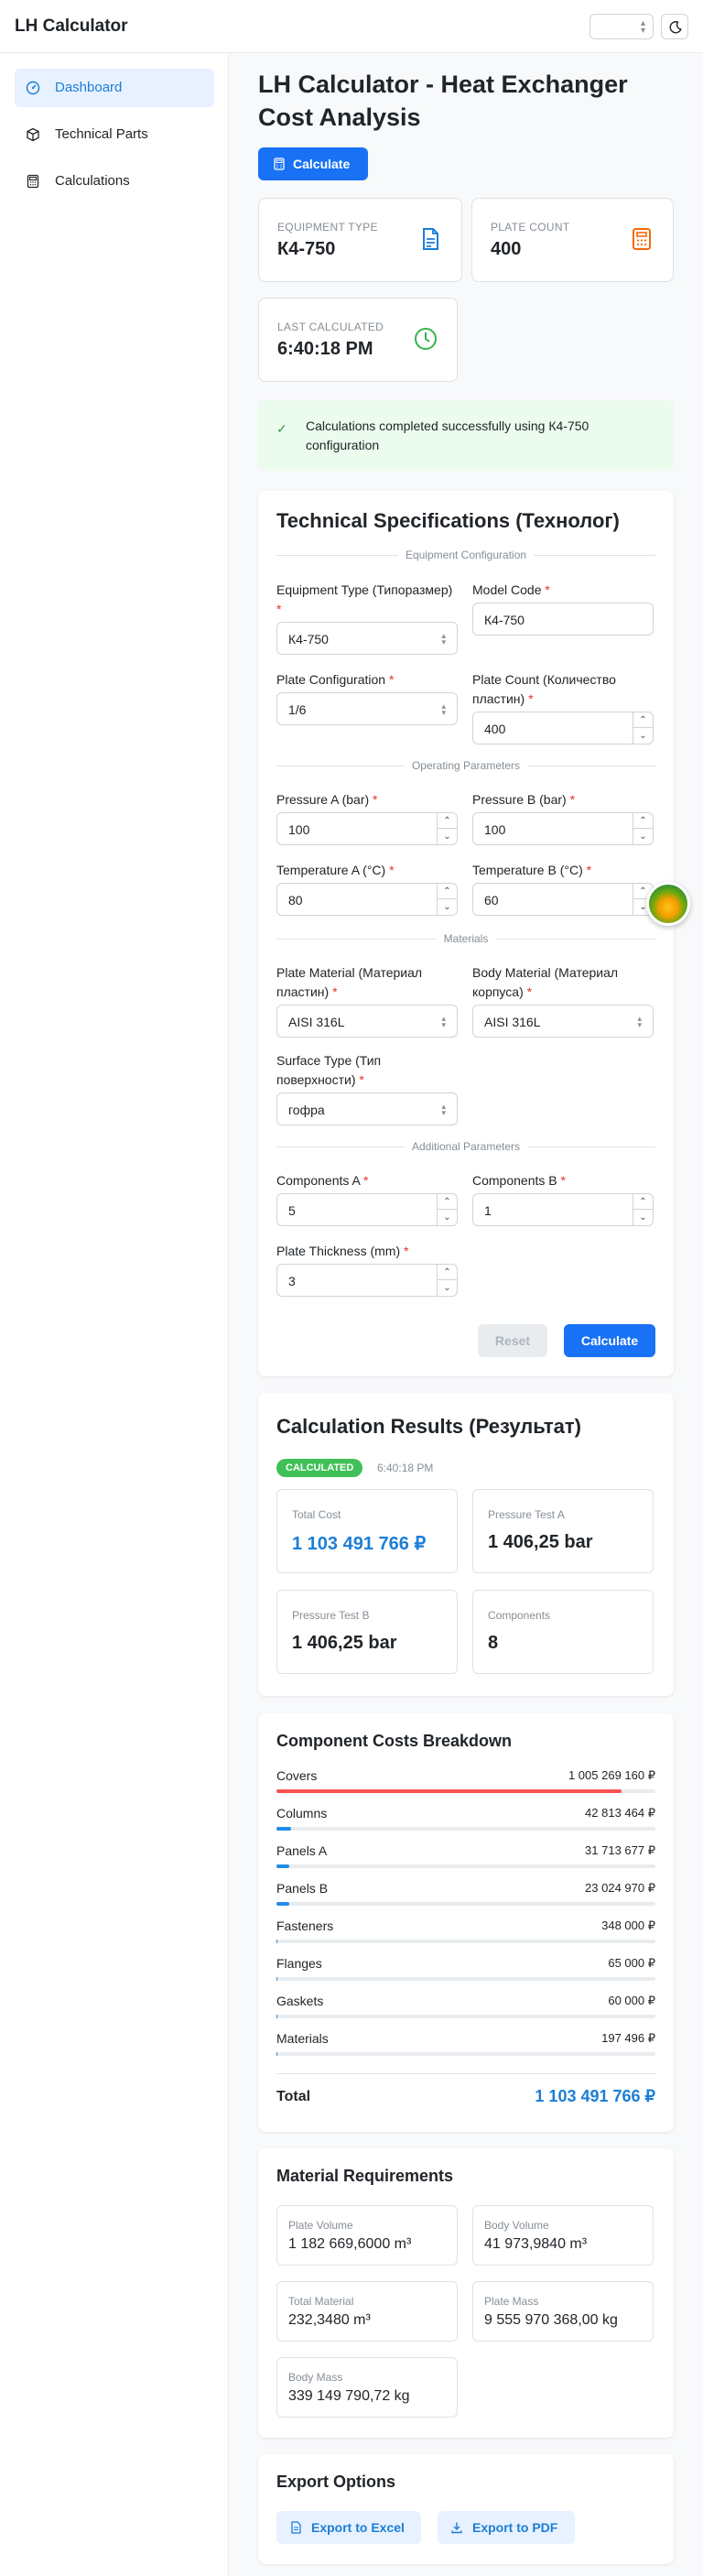 This screenshot has height=2576, width=703. I want to click on cost-amount: 42 813 464 ₽, so click(620, 1813).